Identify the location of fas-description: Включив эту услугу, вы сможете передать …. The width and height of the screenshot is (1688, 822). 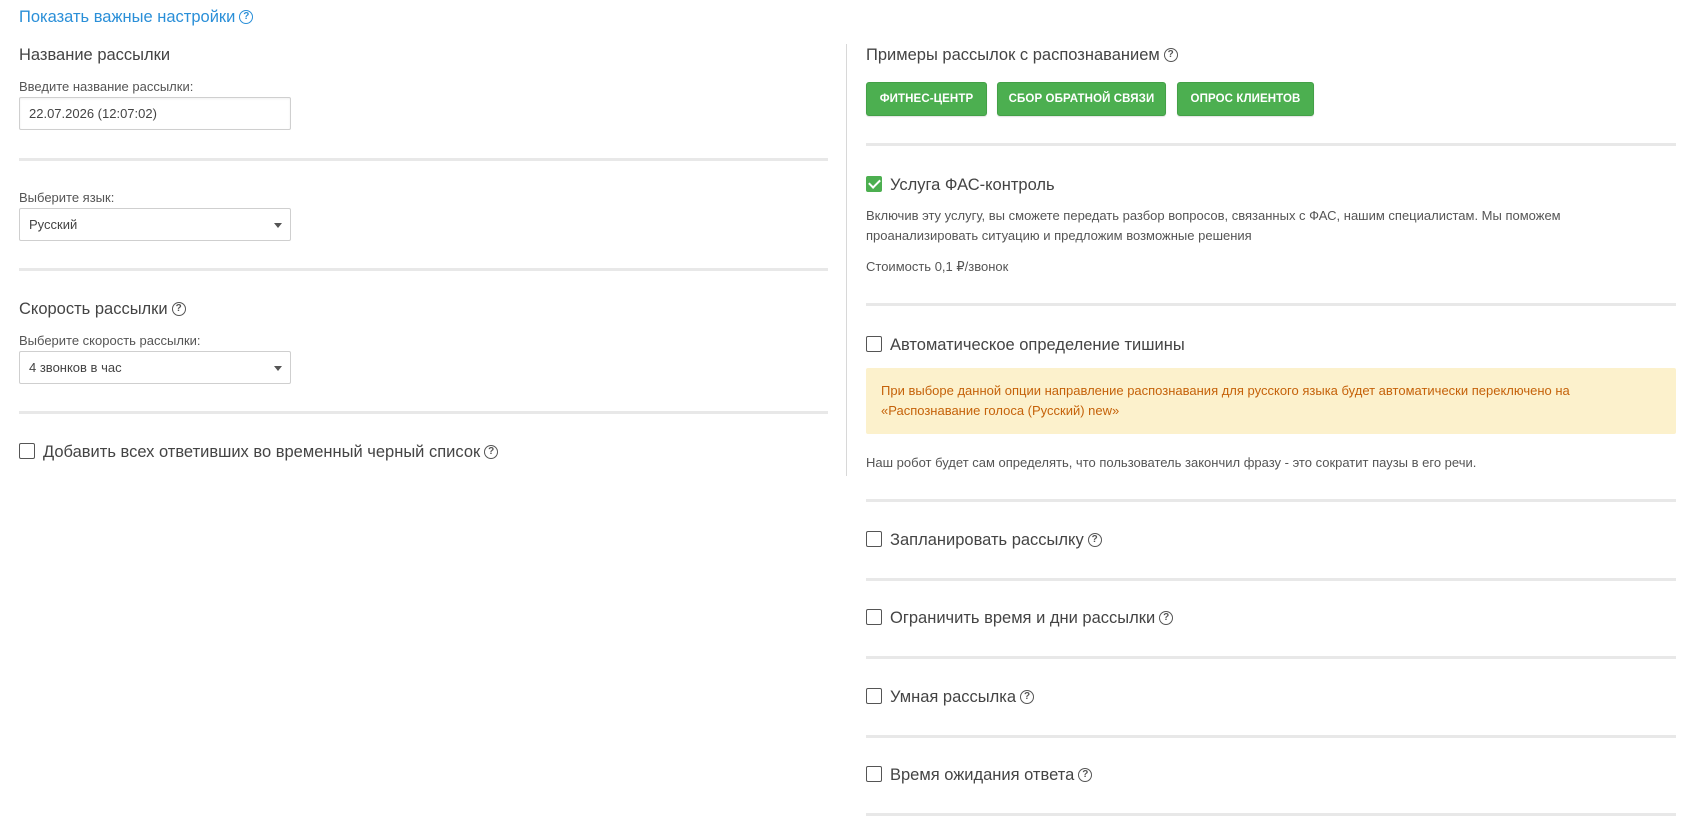
(1213, 225).